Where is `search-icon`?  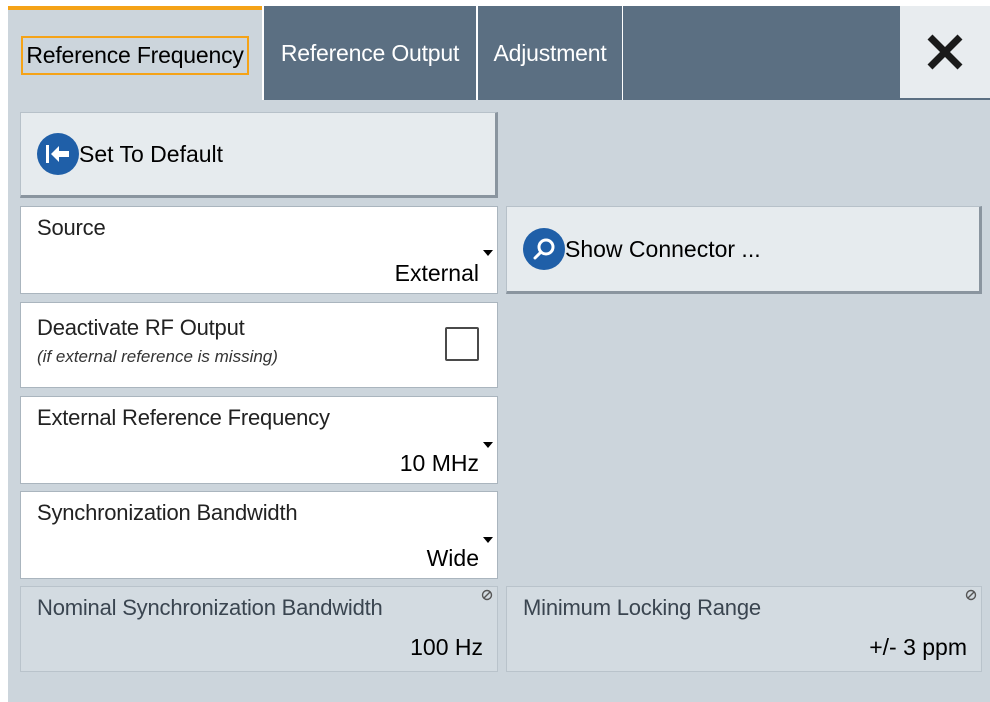 search-icon is located at coordinates (544, 249).